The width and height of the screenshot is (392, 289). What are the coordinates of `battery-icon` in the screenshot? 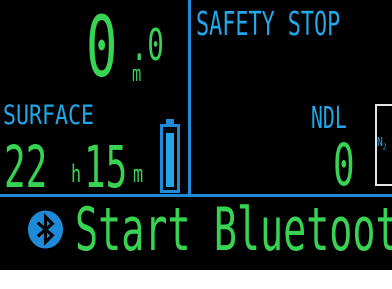 It's located at (170, 156).